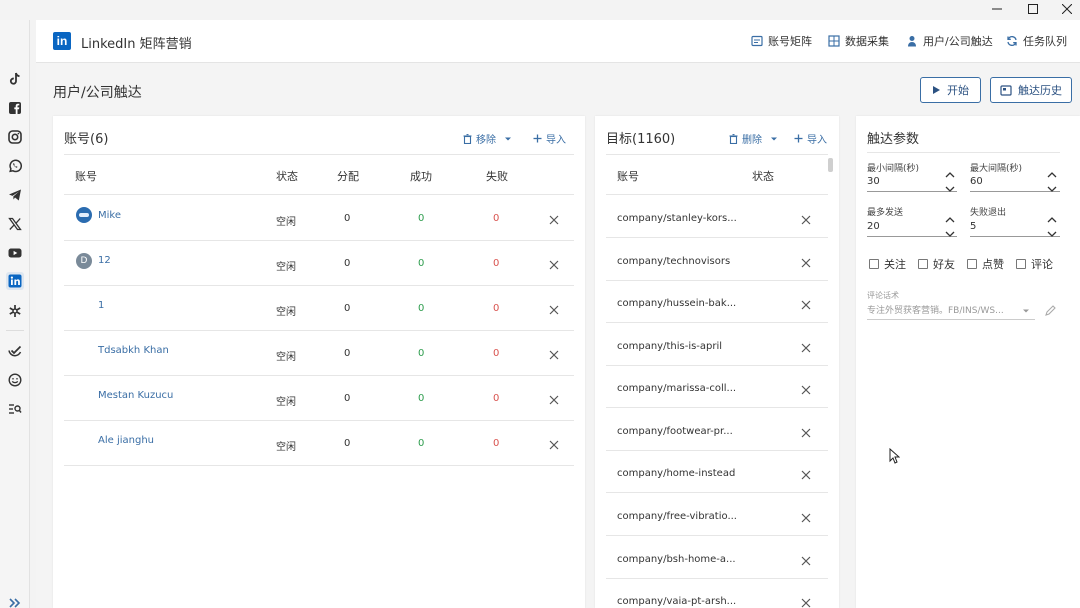 This screenshot has width=1080, height=608. I want to click on maximize-button, so click(1033, 9).